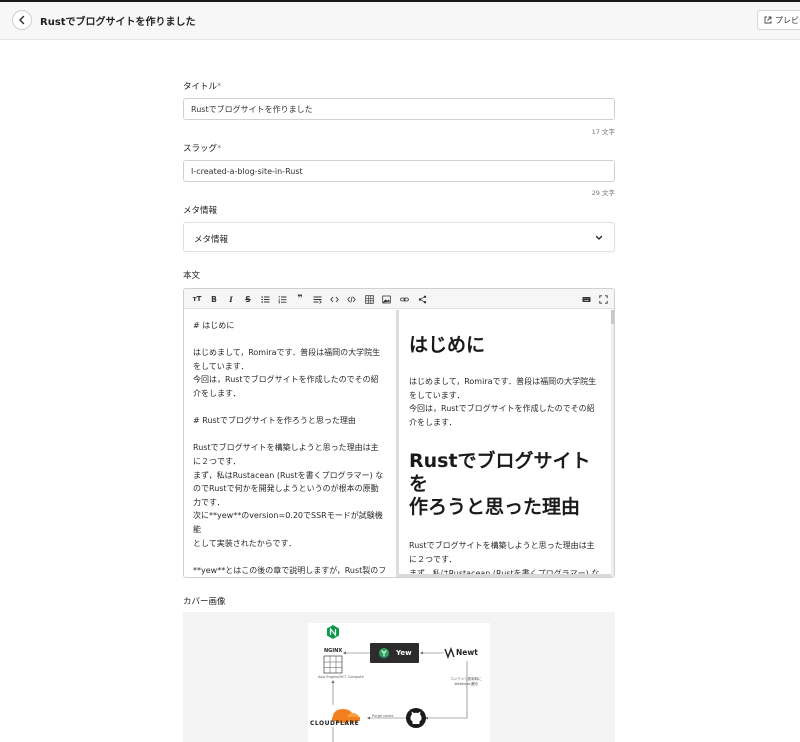  I want to click on italic-icon: I, so click(231, 299).